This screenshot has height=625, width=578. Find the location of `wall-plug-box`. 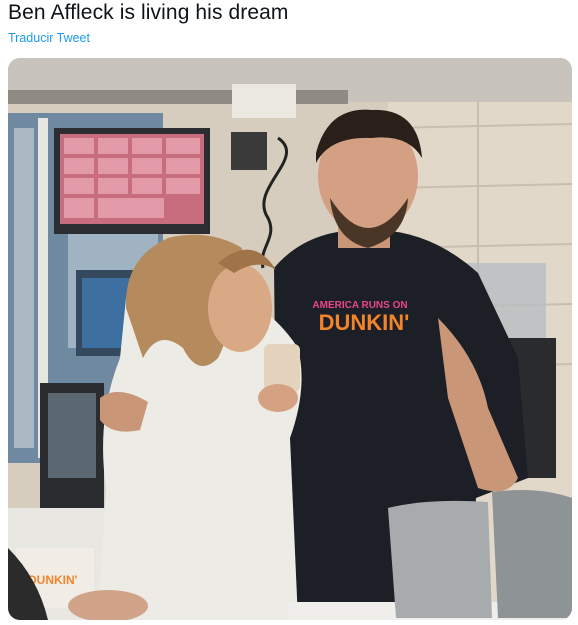

wall-plug-box is located at coordinates (249, 151).